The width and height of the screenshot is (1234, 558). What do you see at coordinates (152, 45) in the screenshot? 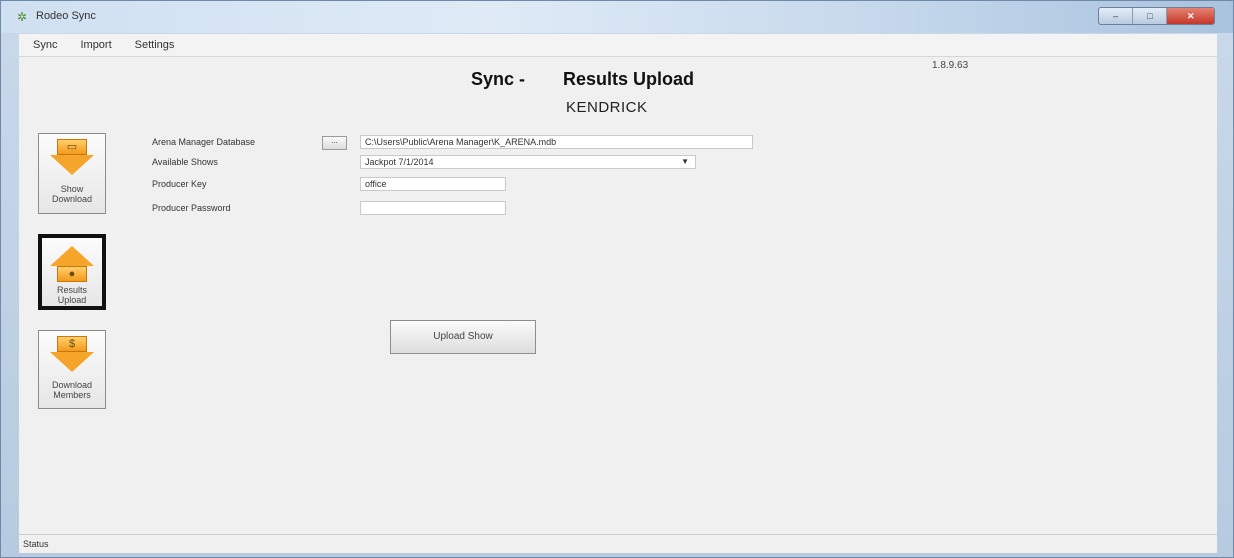
I see `menu-settings: Settings` at bounding box center [152, 45].